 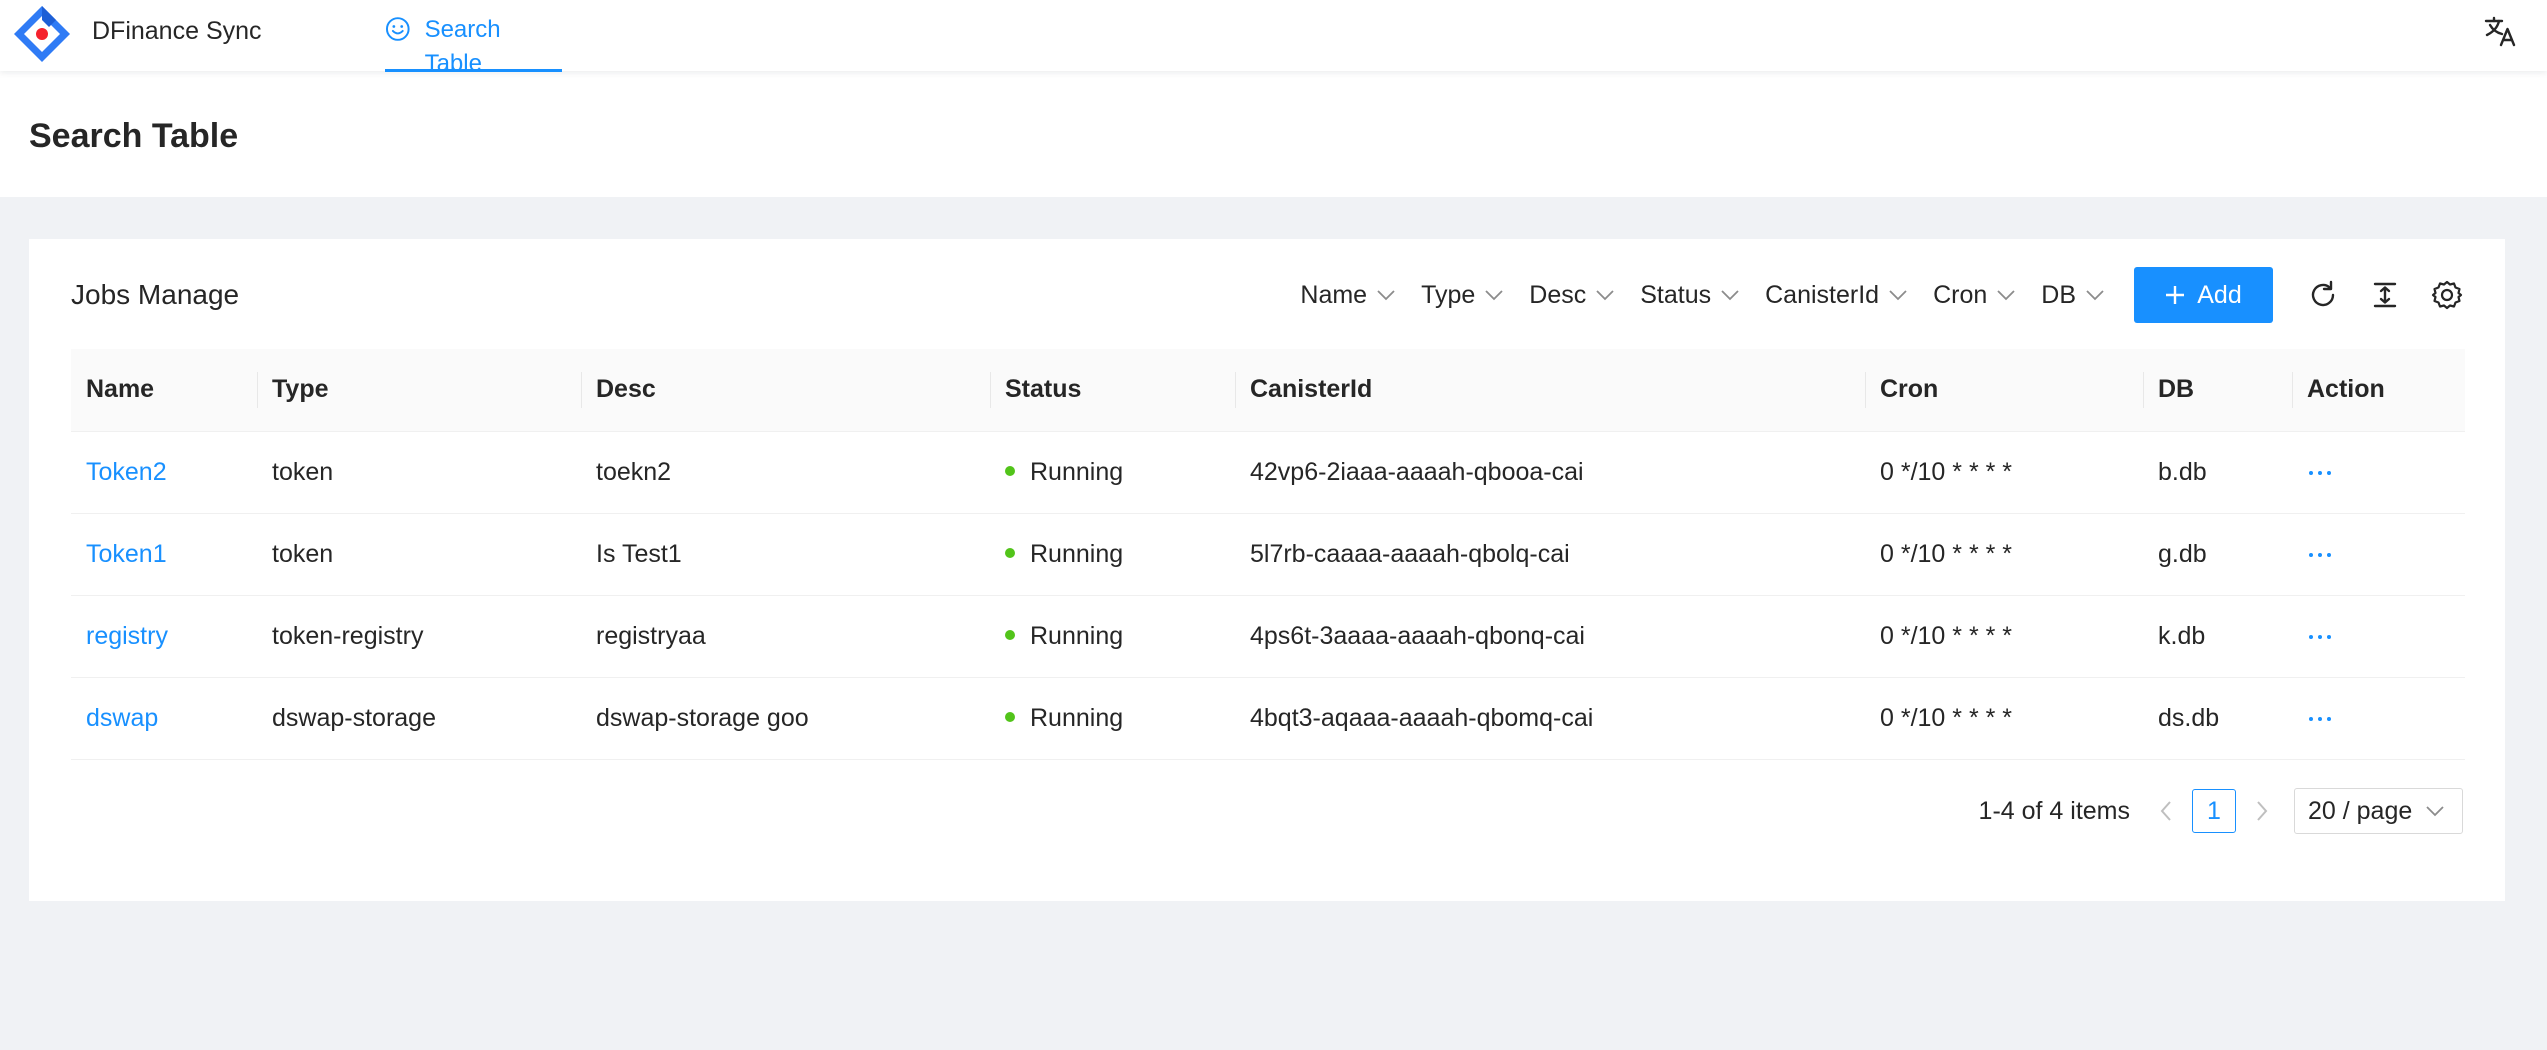 I want to click on page-header: Search Table, so click(x=1273, y=134).